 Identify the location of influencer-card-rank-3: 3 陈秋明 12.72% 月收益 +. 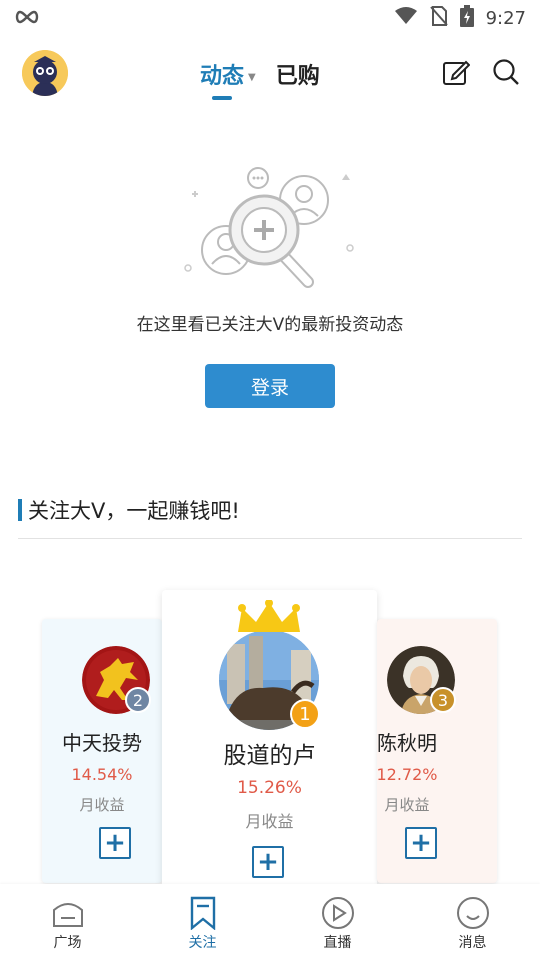
(436, 751).